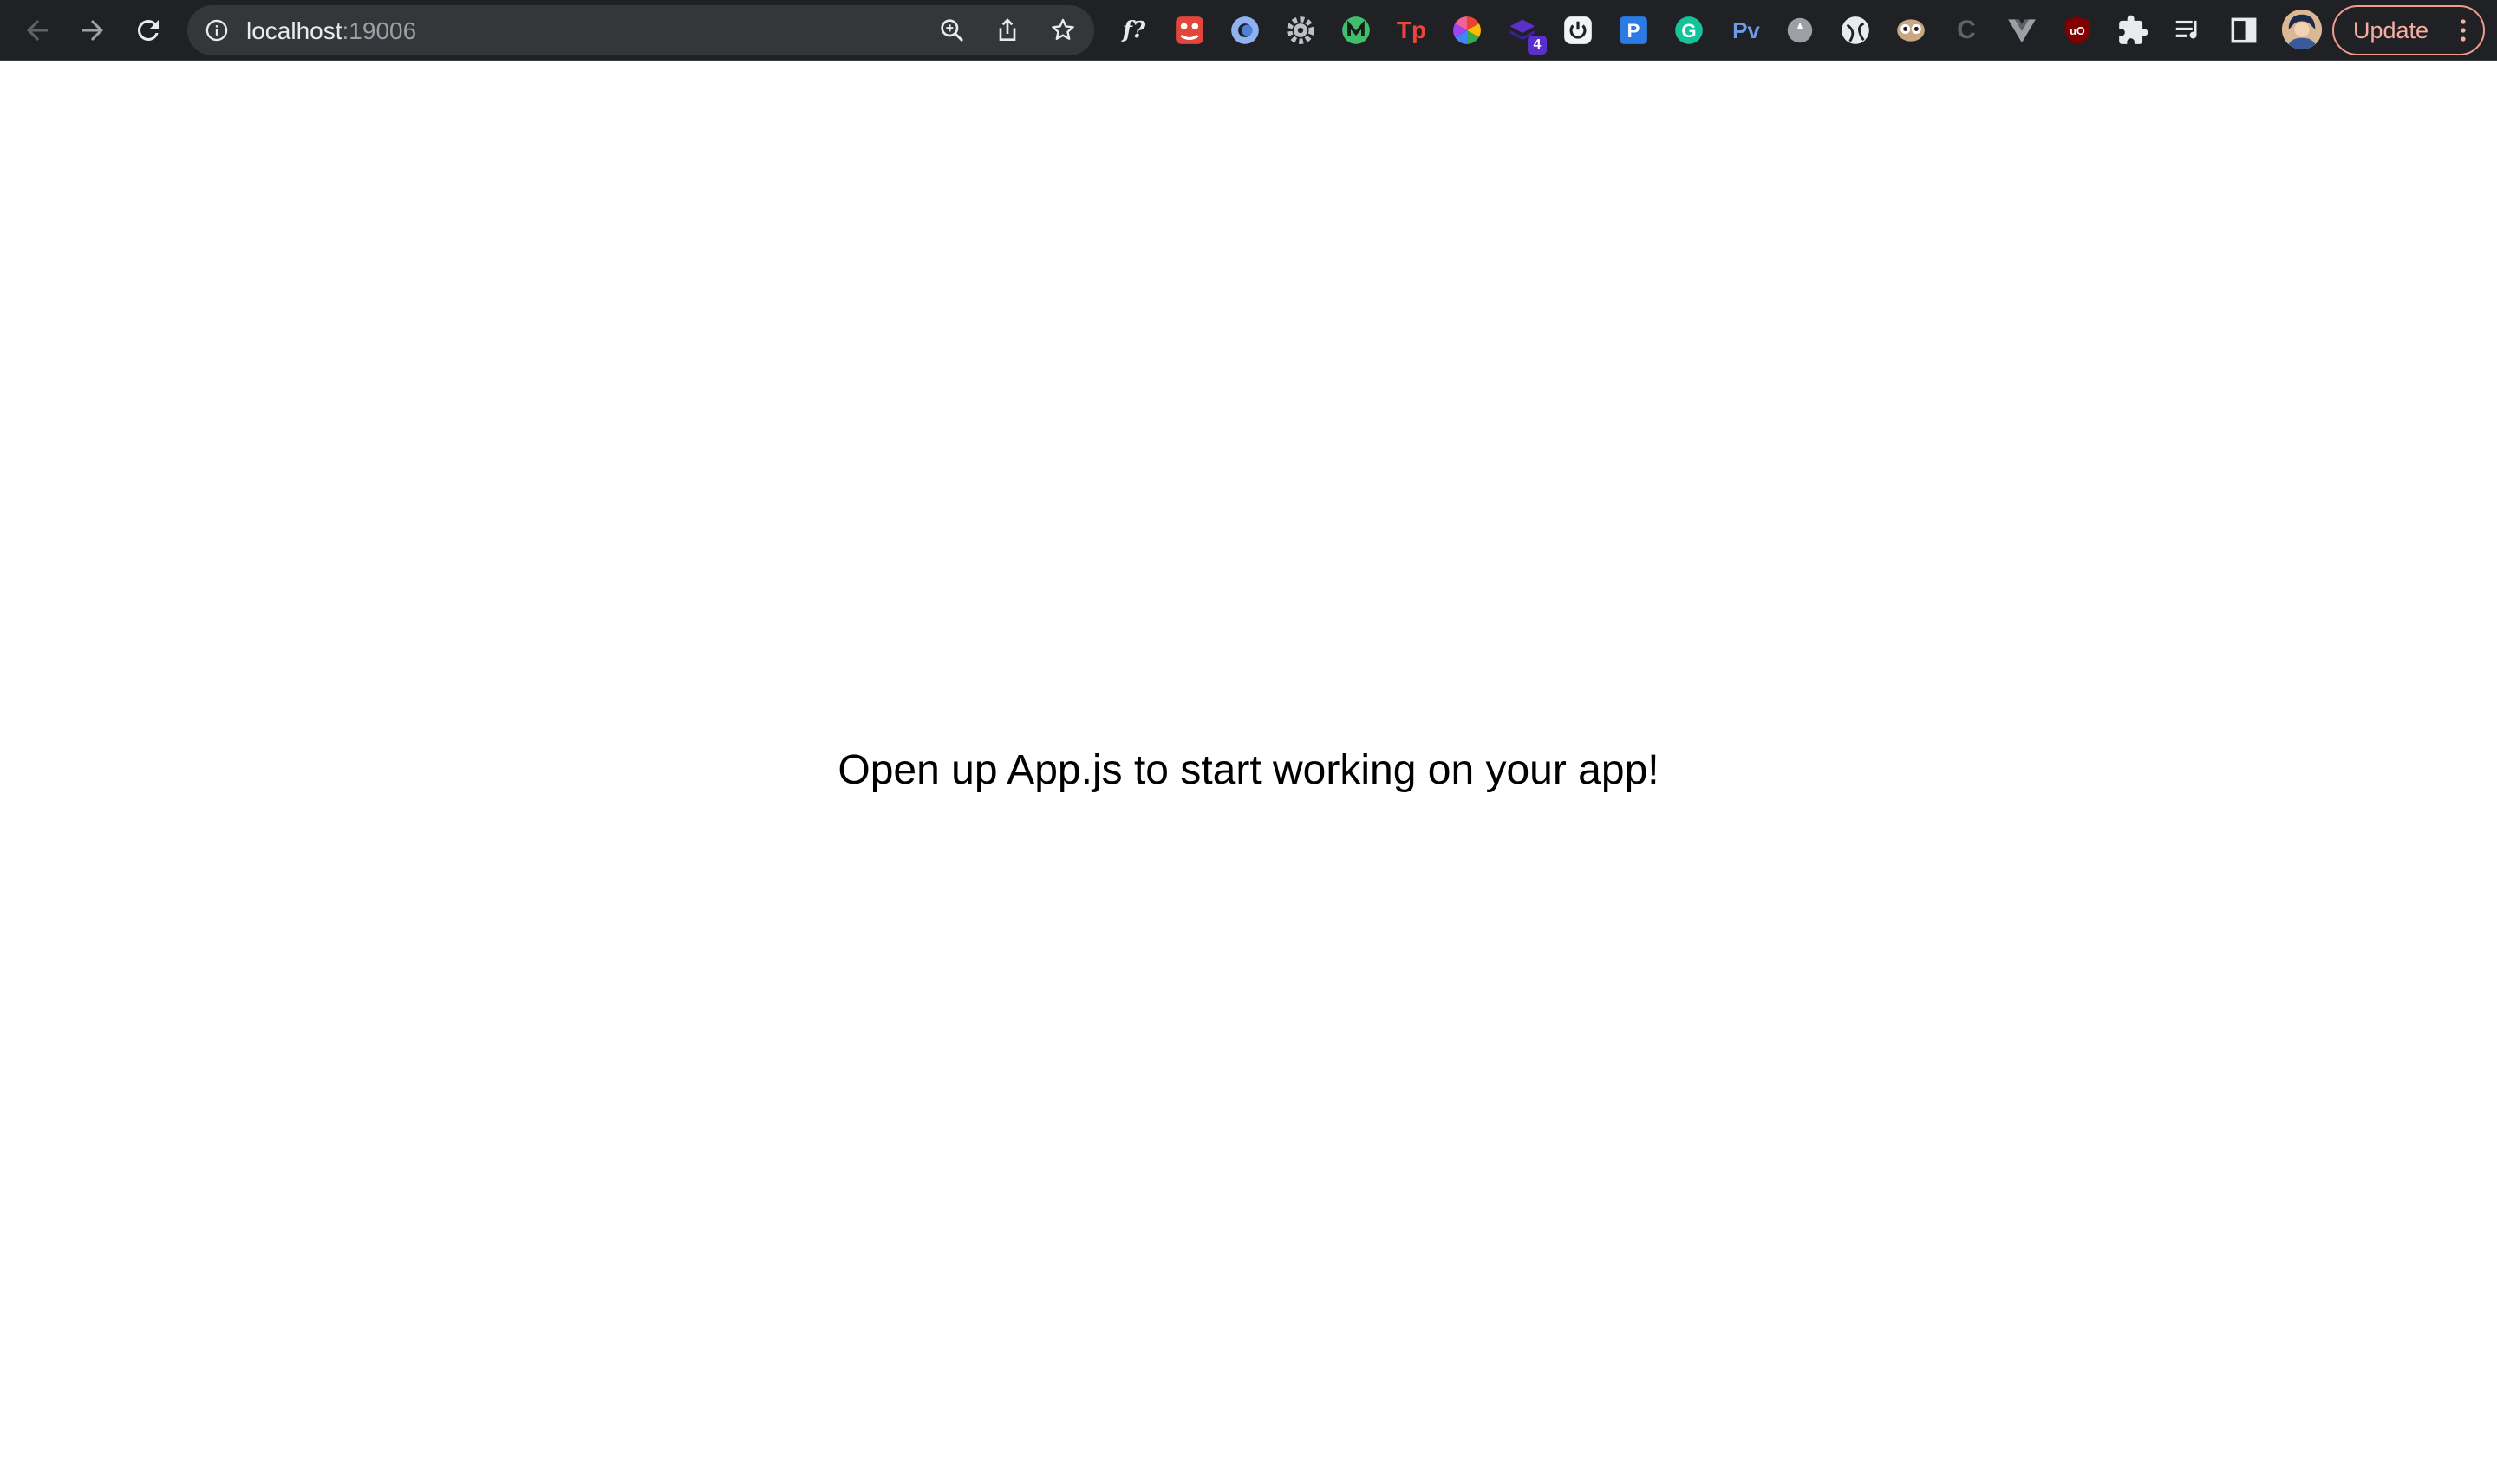 This screenshot has height=1484, width=2497. I want to click on back-button, so click(37, 30).